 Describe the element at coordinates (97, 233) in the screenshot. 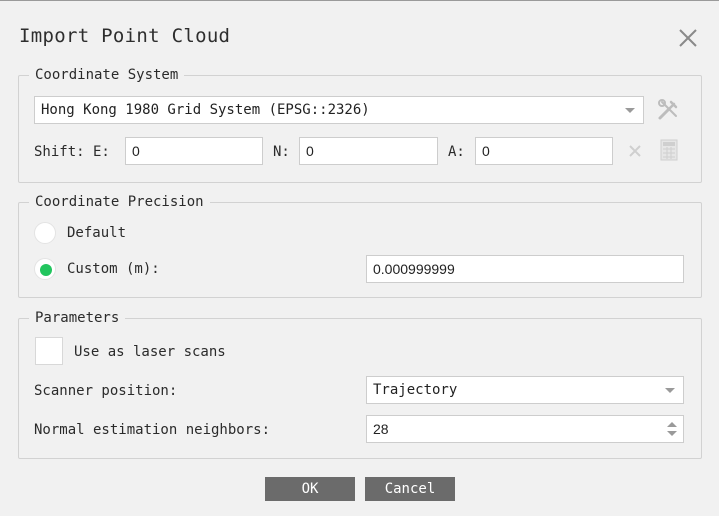

I see `default-radio-label: Default` at that location.